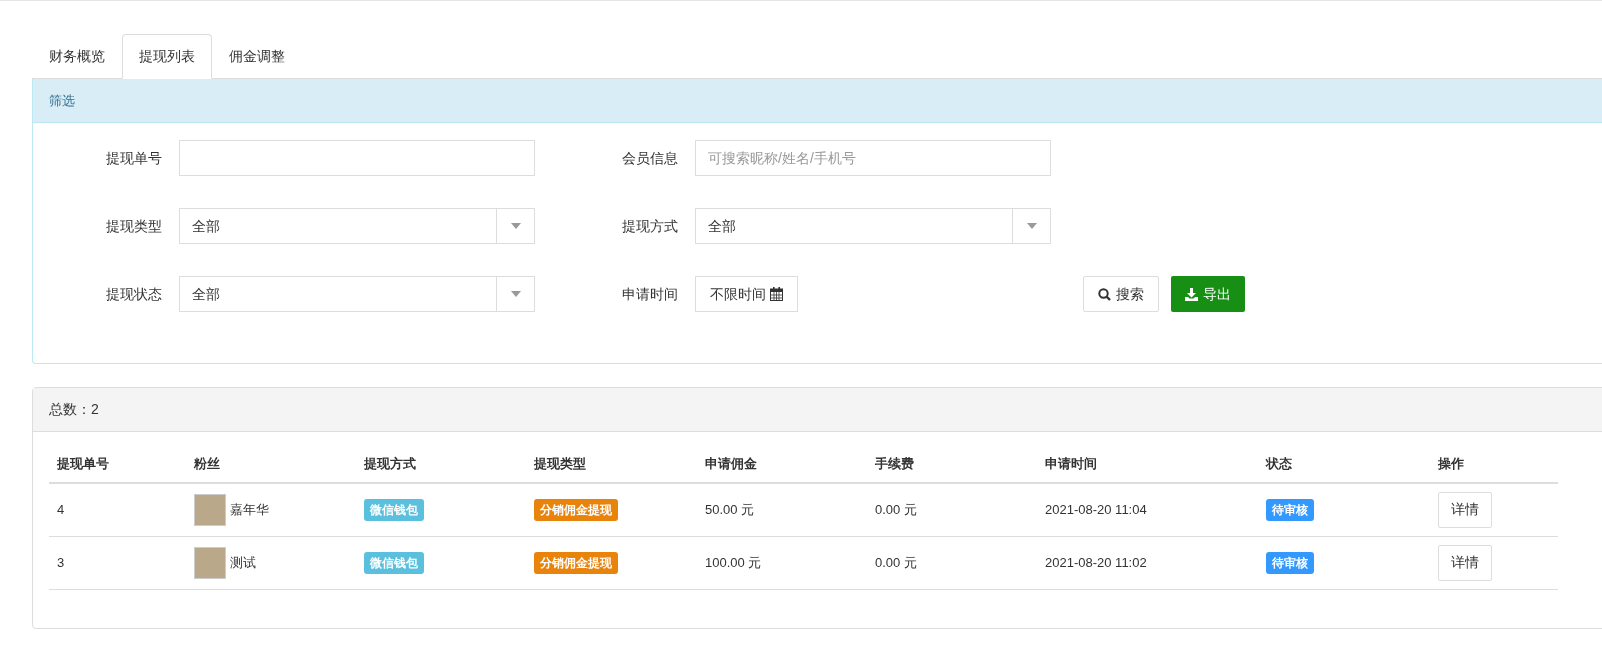 This screenshot has width=1602, height=672. I want to click on column-header: 提现方式, so click(441, 464).